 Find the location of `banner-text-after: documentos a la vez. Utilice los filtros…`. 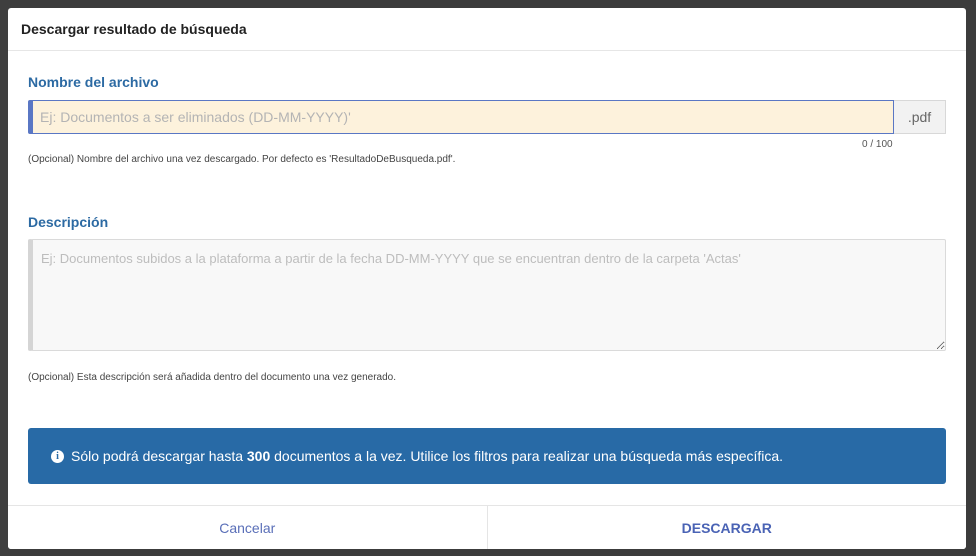

banner-text-after: documentos a la vez. Utilice los filtros… is located at coordinates (527, 456).